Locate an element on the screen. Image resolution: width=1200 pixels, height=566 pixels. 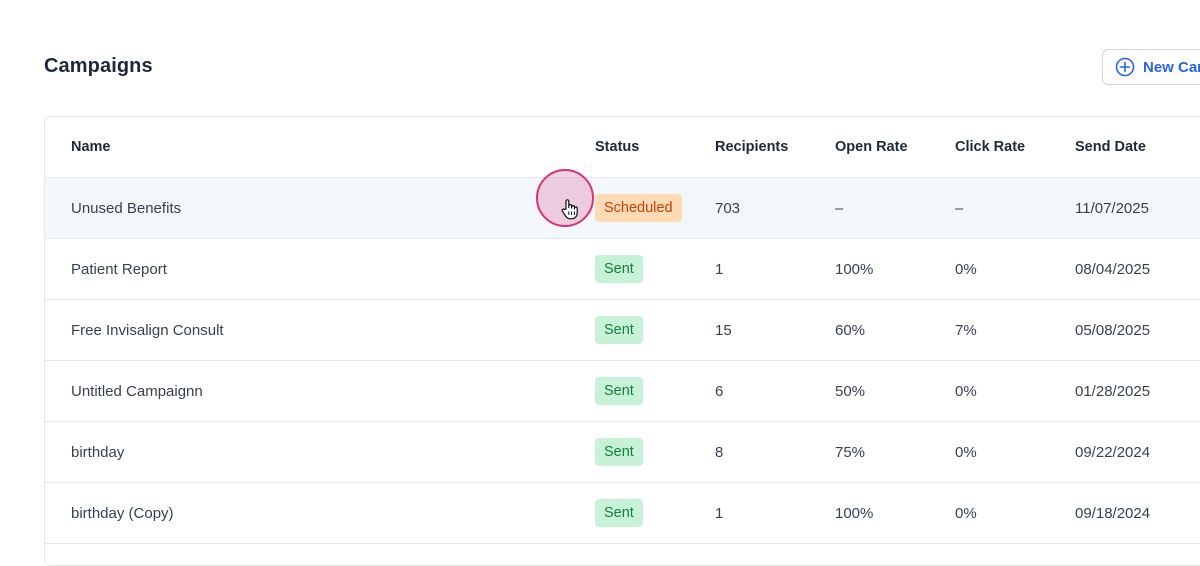
recipients-count: 8 is located at coordinates (719, 452).